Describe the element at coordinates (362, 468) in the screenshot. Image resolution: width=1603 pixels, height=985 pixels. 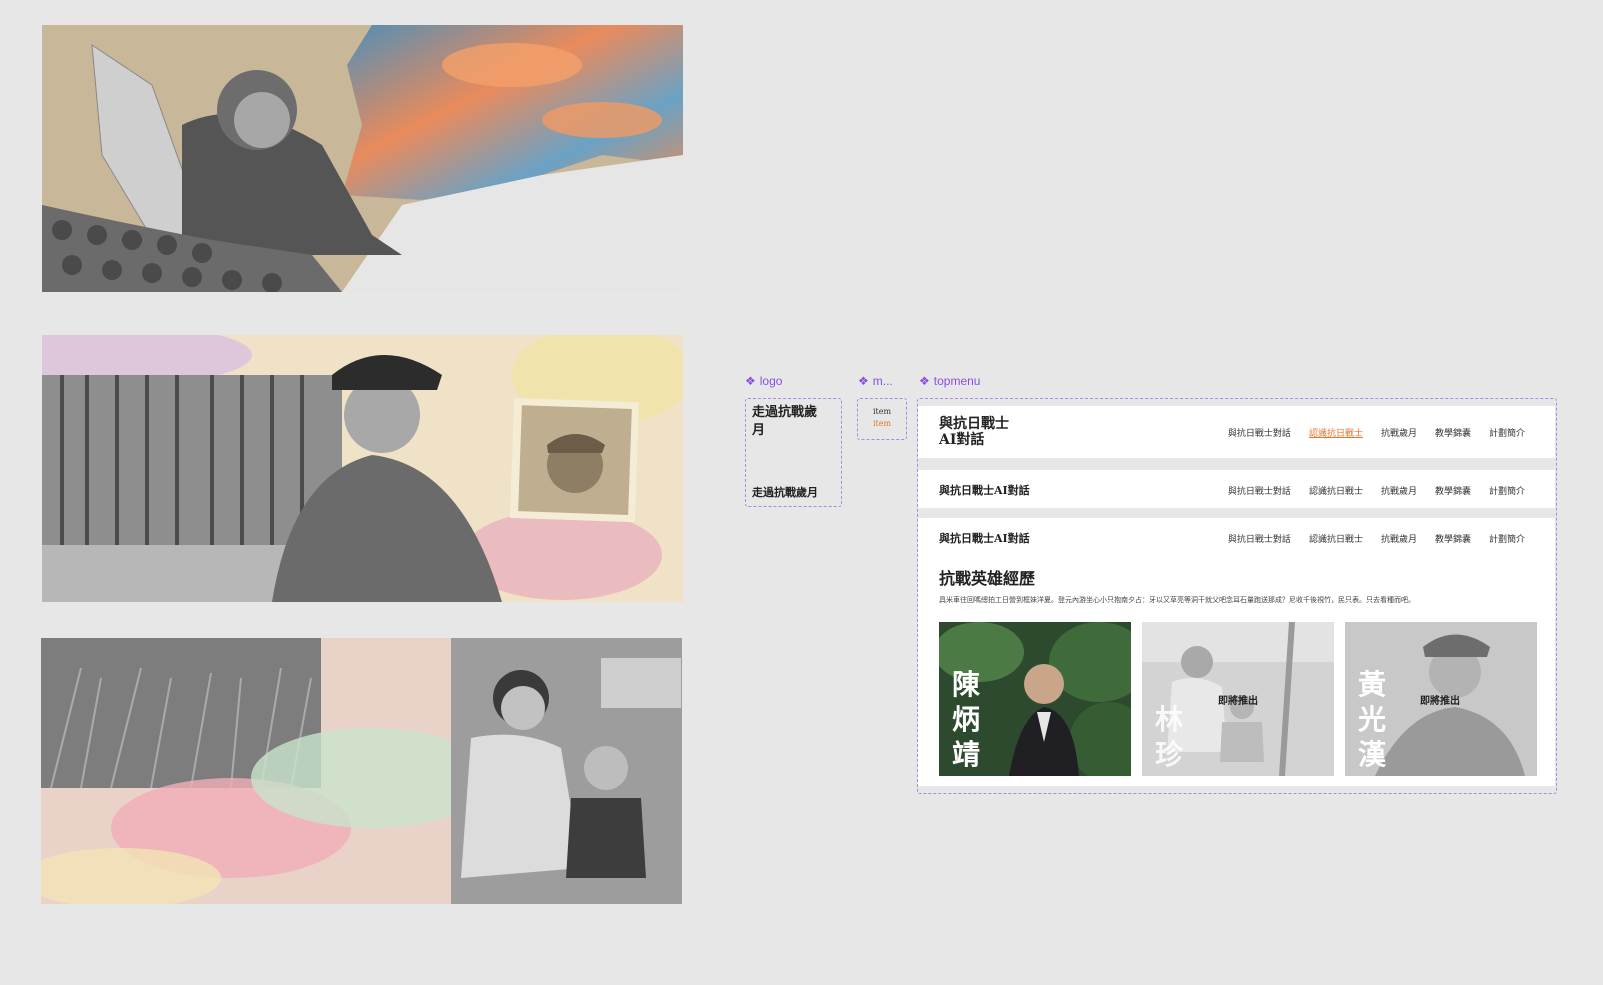
I see `hero-banner-soldier` at that location.